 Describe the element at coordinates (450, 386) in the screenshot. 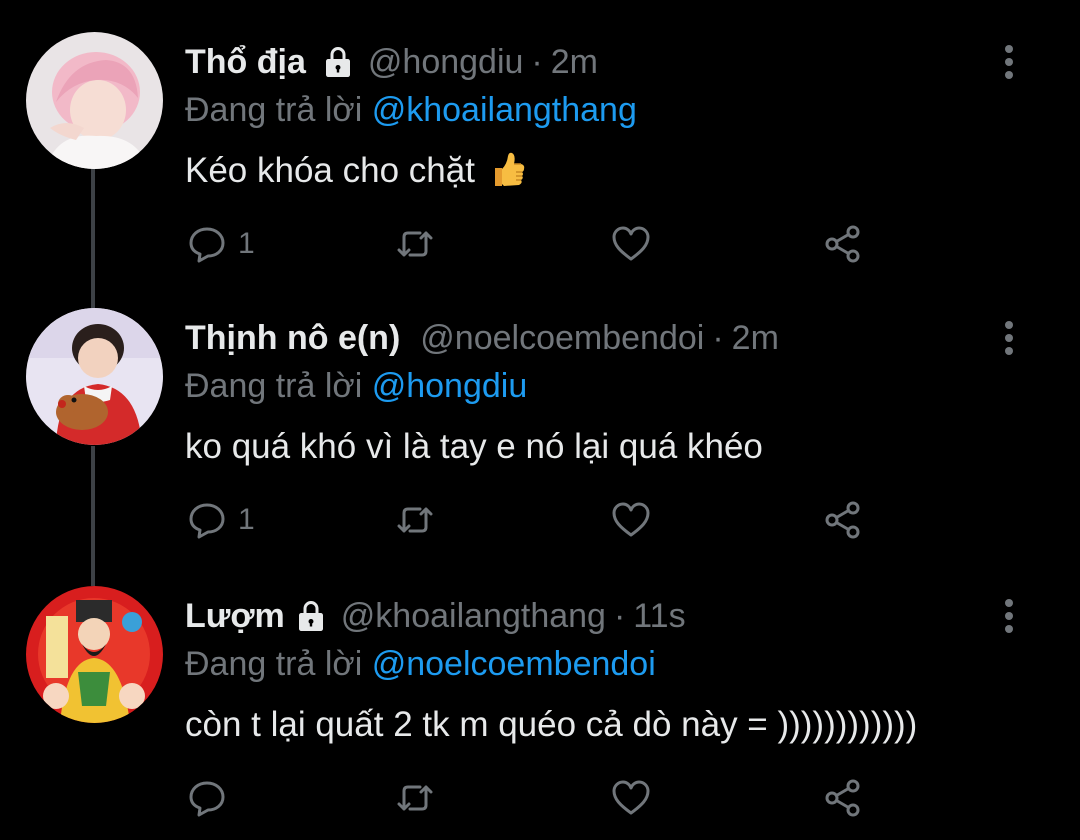

I see `mention-link: @hongdiu` at that location.